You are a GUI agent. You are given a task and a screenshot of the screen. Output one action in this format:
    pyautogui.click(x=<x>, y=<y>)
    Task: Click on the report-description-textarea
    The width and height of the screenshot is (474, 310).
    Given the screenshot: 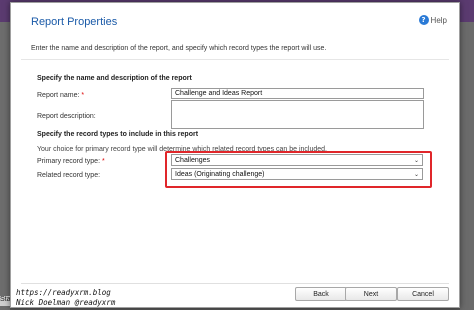 What is the action you would take?
    pyautogui.click(x=297, y=114)
    